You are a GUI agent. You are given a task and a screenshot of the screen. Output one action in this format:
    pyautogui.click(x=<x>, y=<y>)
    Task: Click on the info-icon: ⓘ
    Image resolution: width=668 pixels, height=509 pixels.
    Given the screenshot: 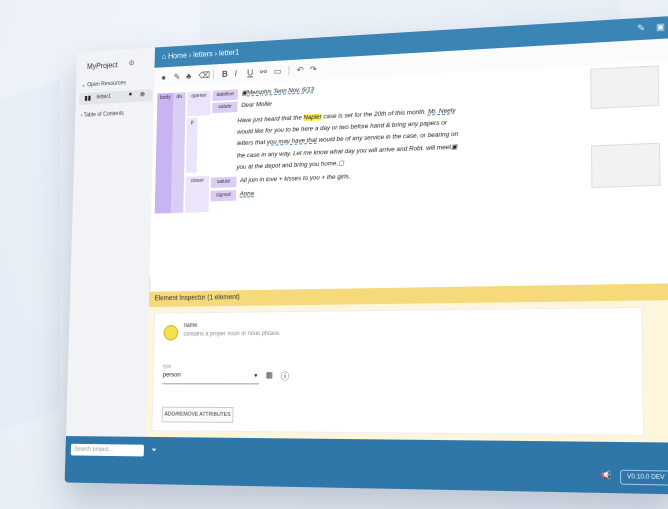 What is the action you would take?
    pyautogui.click(x=285, y=375)
    